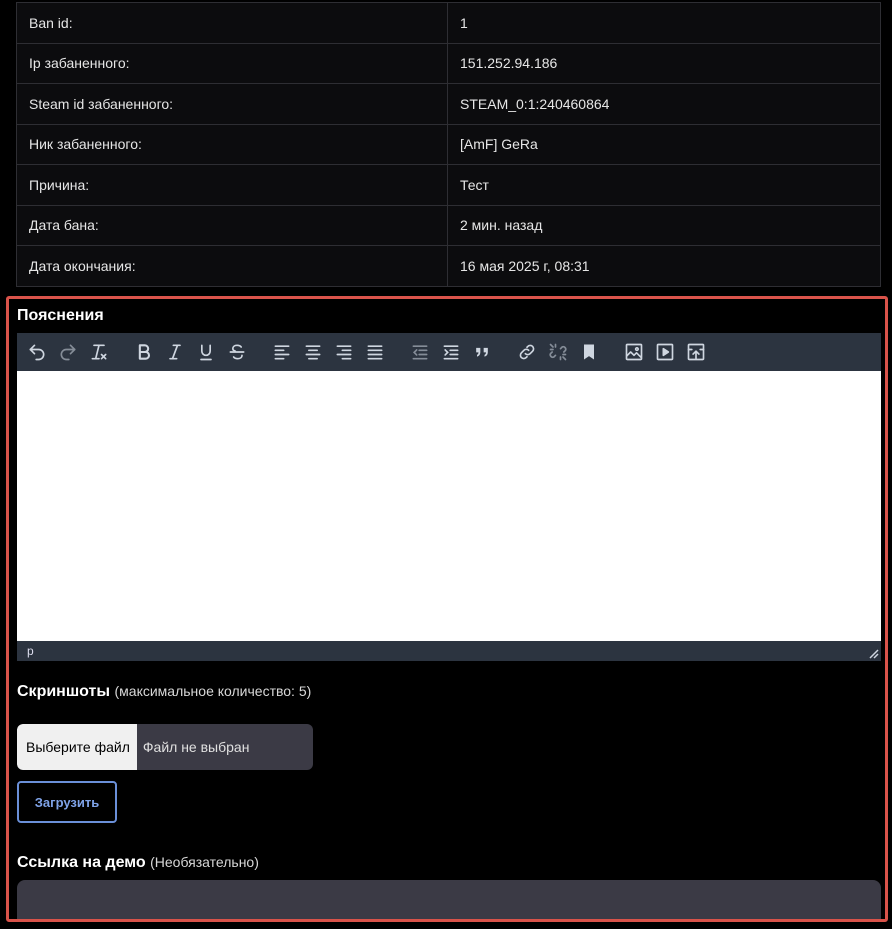  I want to click on explanations-title: Пояснения, so click(60, 315).